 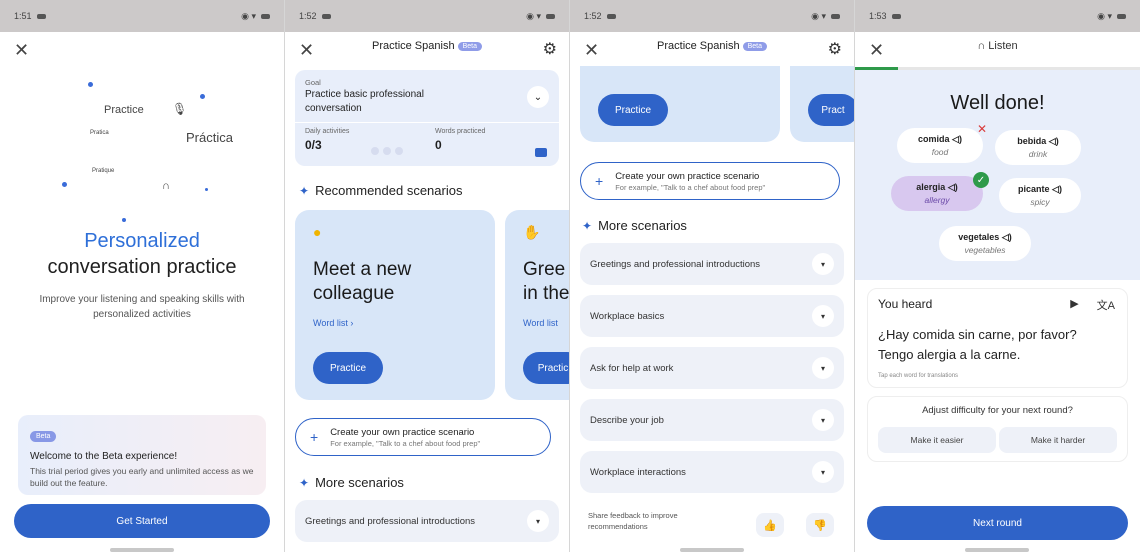 What do you see at coordinates (364, 101) in the screenshot?
I see `goal-text: Practice basic professional conversation` at bounding box center [364, 101].